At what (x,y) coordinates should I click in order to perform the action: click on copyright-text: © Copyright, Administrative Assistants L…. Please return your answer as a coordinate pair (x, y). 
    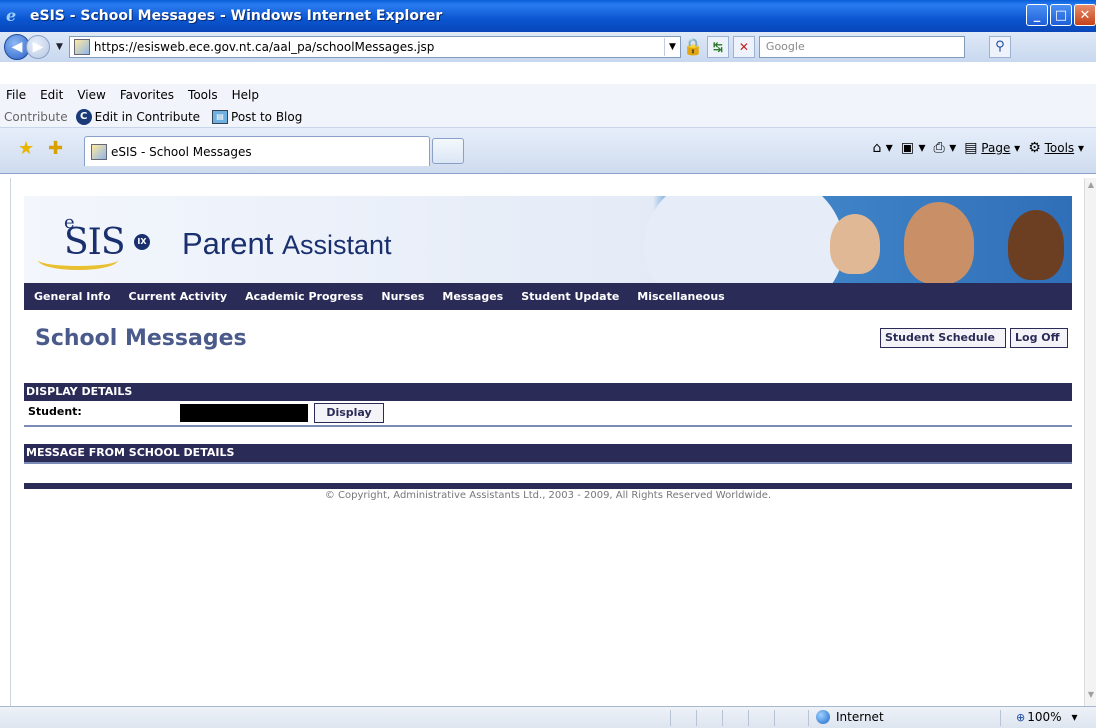
    Looking at the image, I should click on (548, 495).